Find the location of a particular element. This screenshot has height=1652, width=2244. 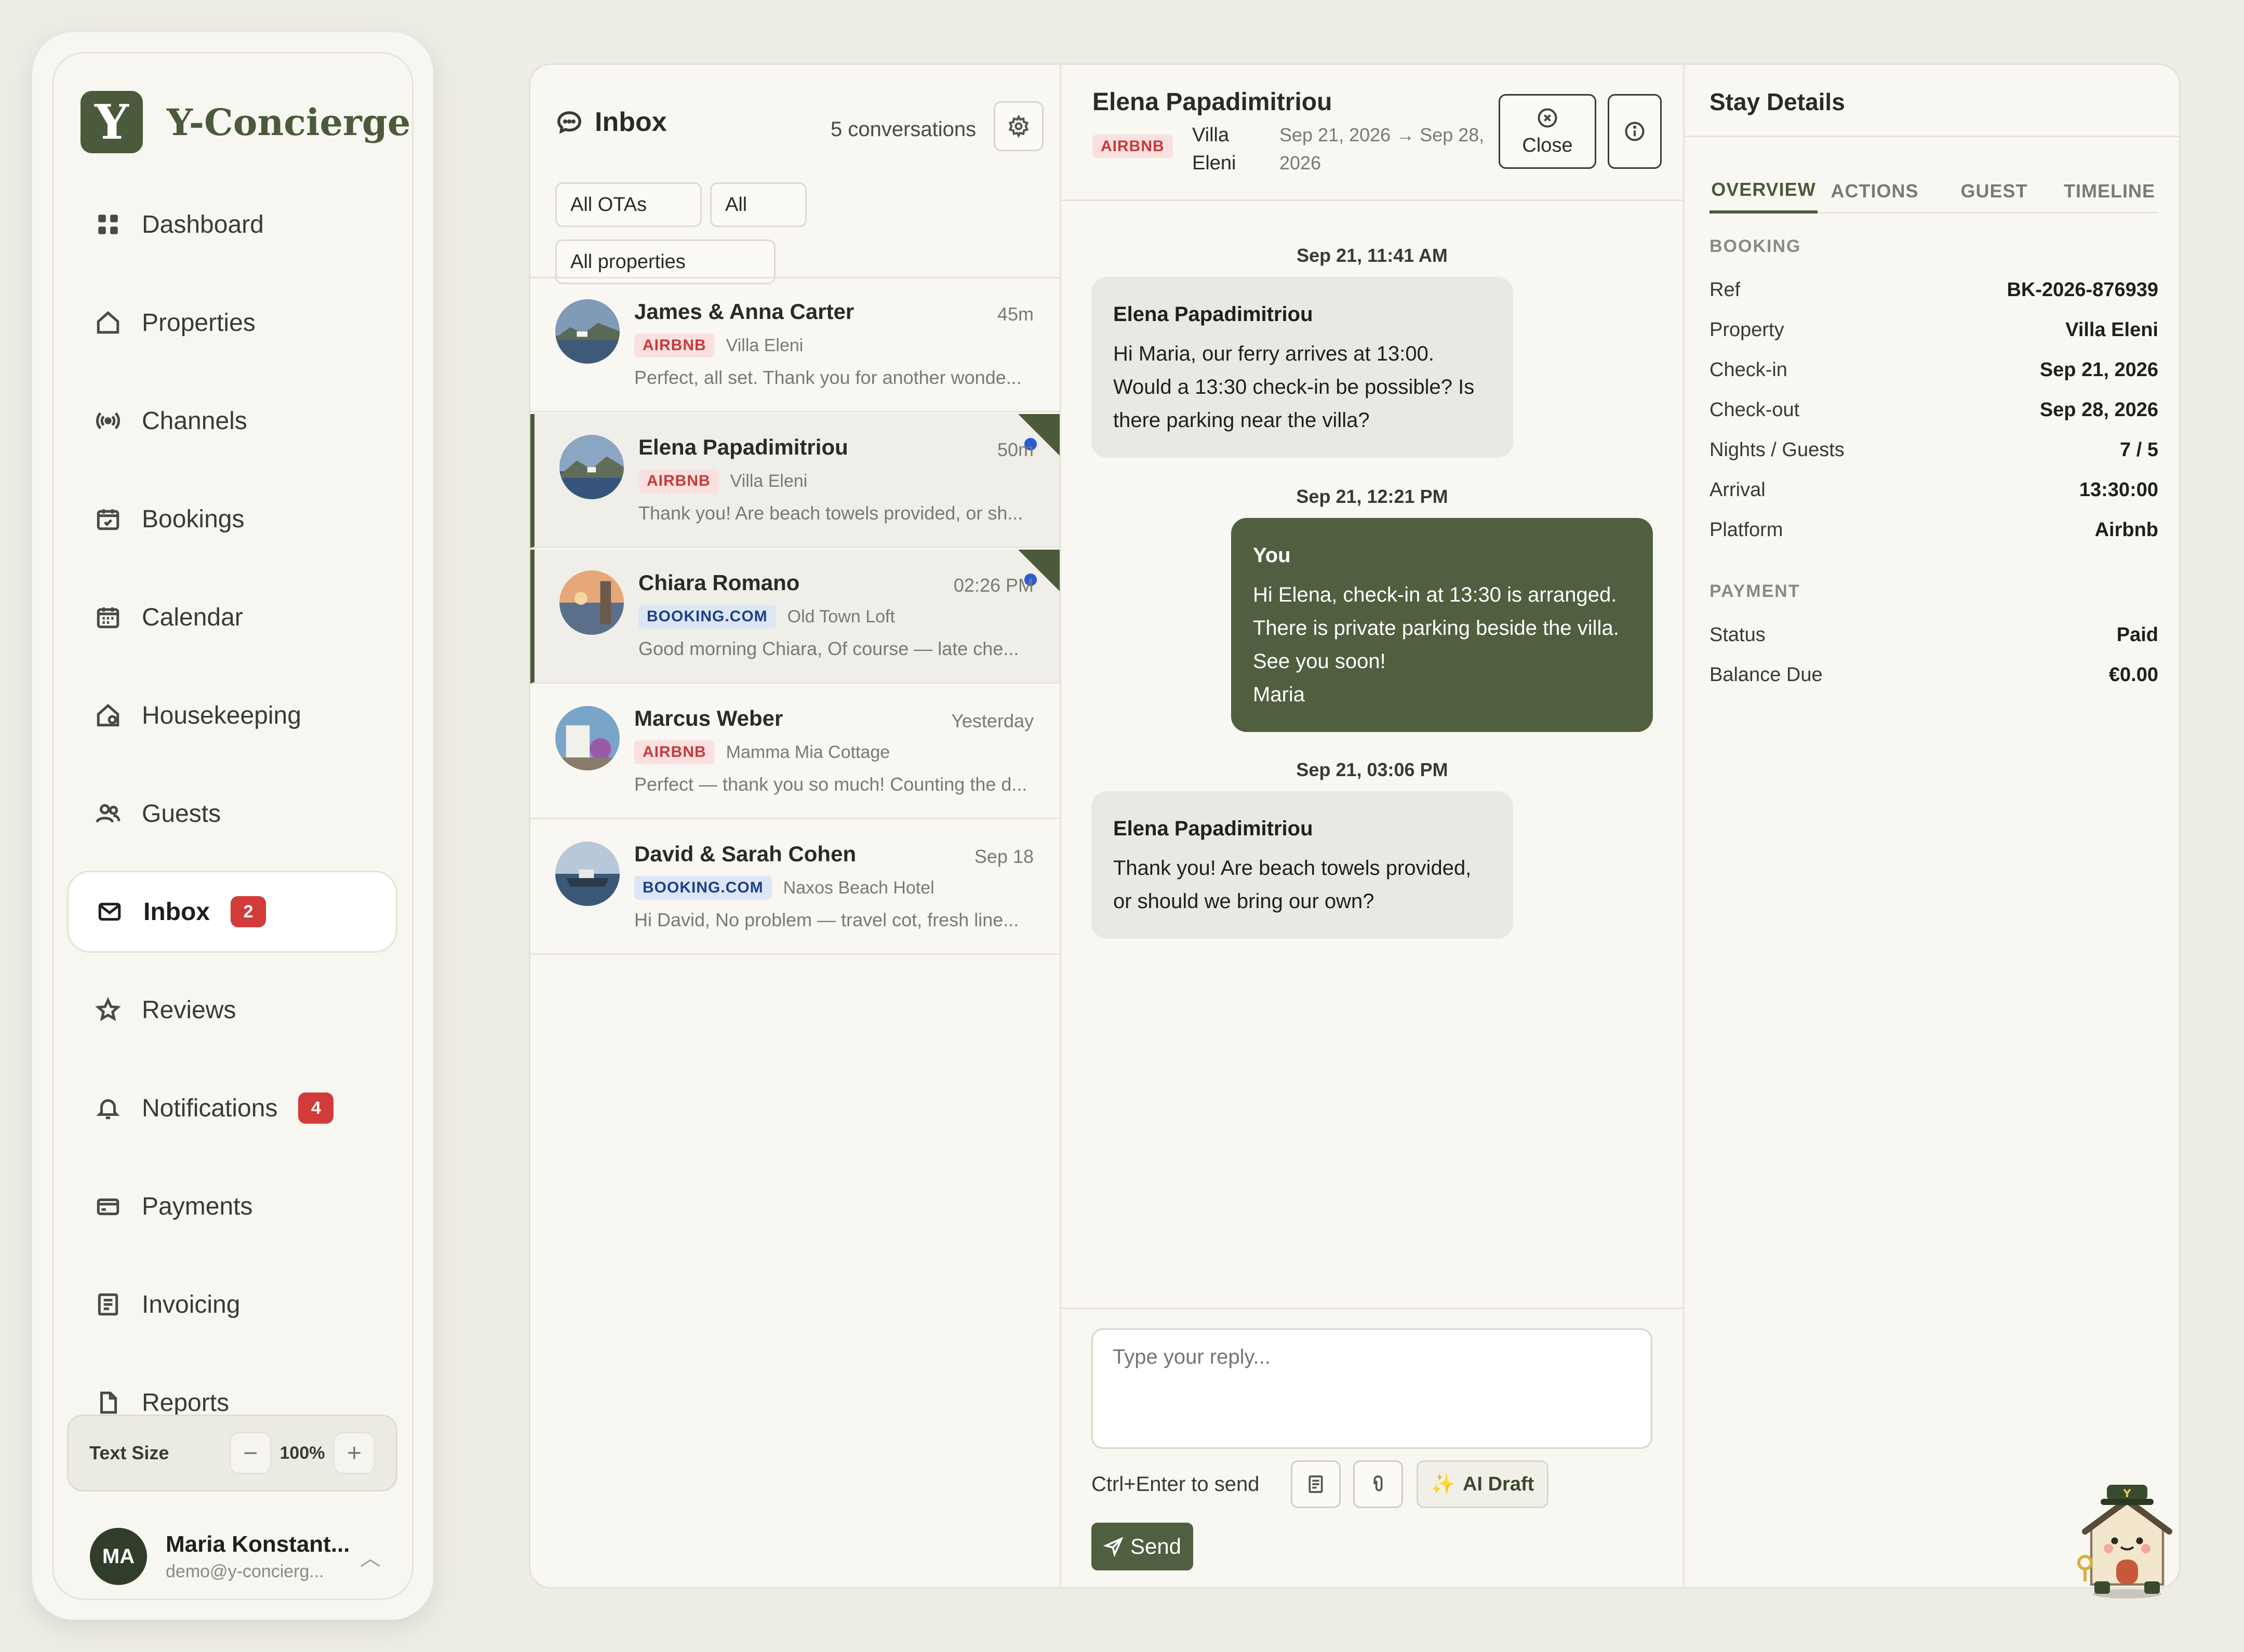

sidebar-item-inbox: Inbox 2 is located at coordinates (232, 912).